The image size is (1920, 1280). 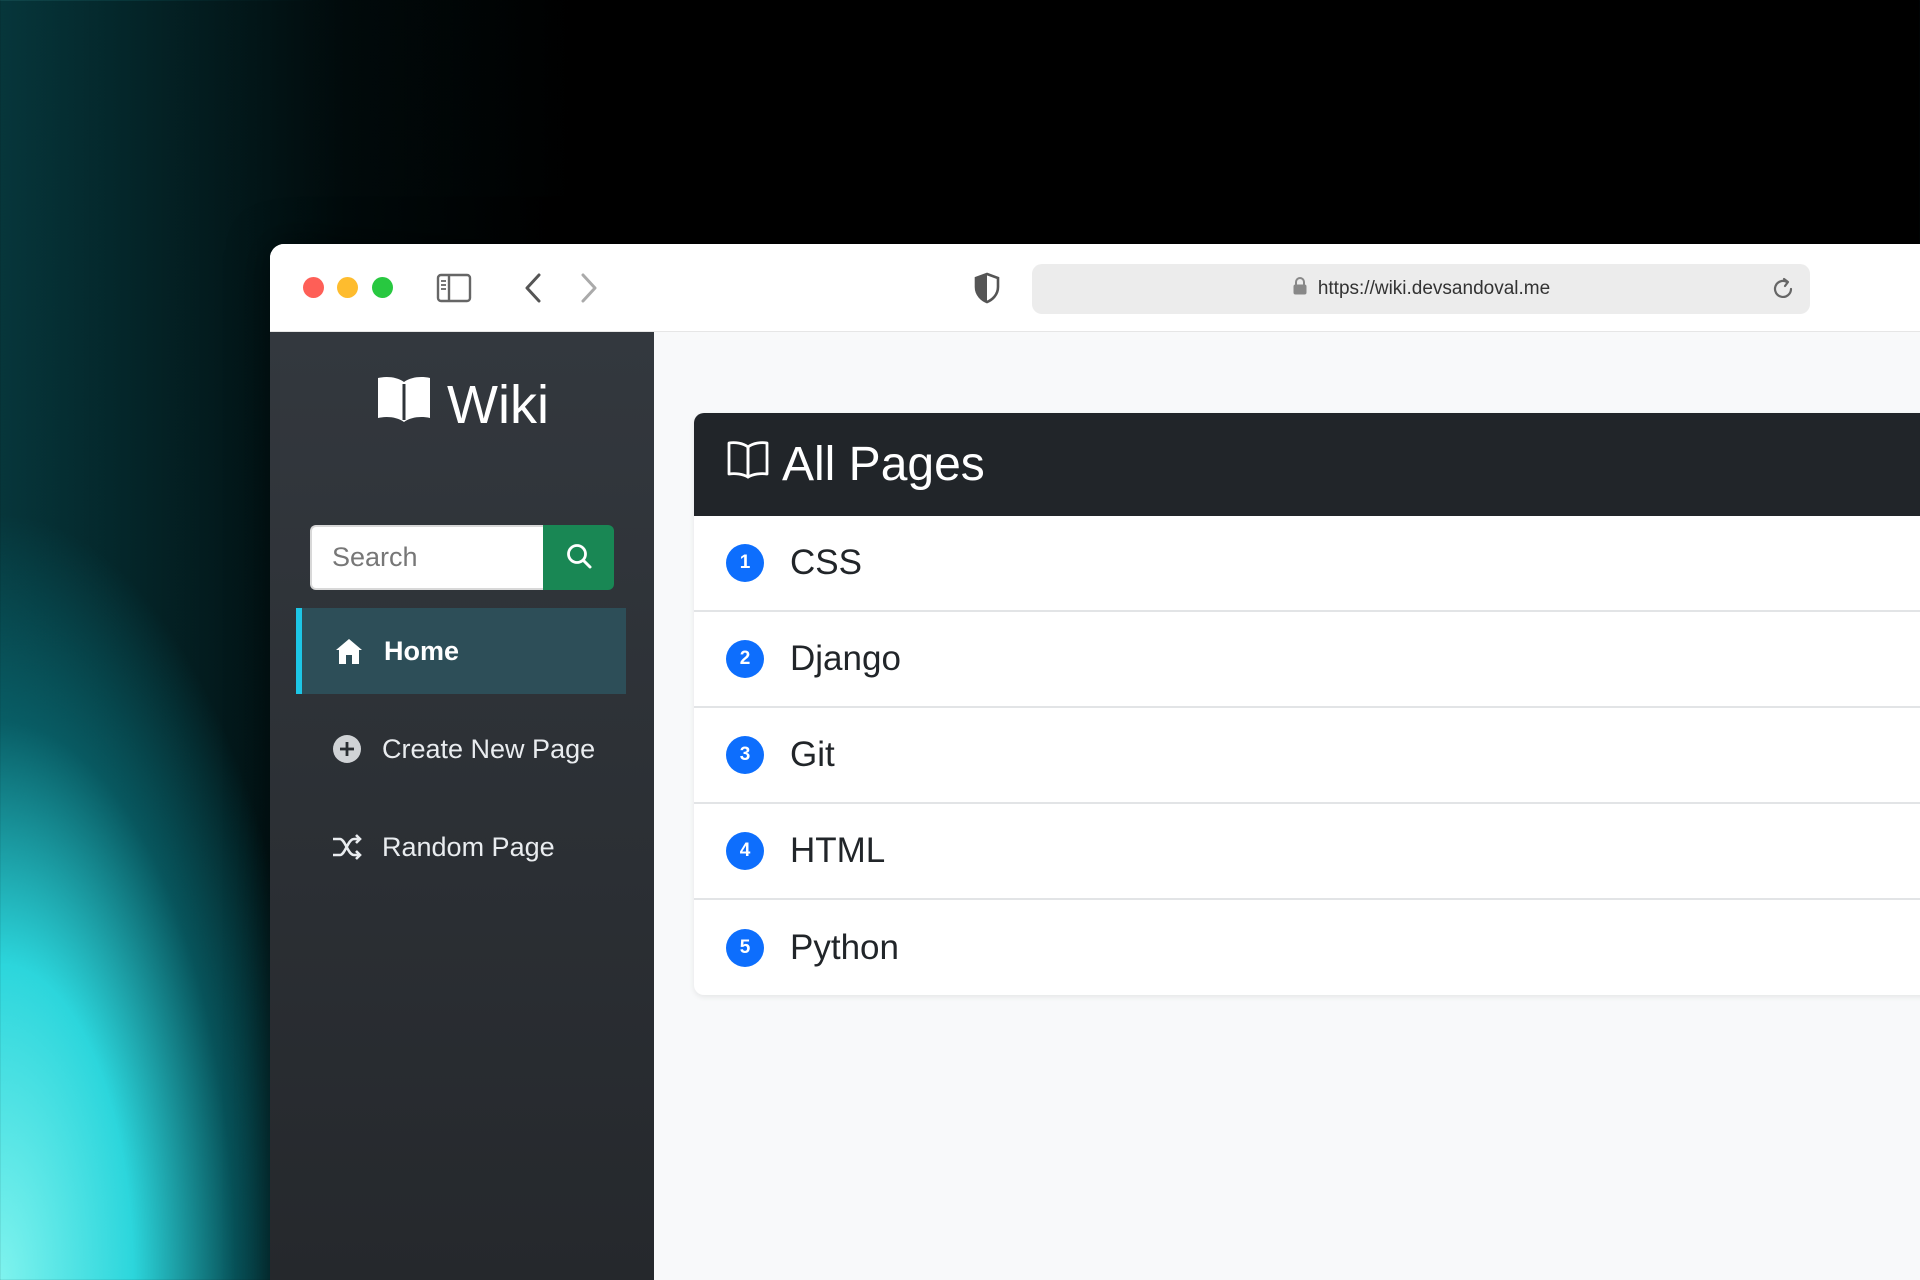 What do you see at coordinates (883, 464) in the screenshot?
I see `page-title: All Pages` at bounding box center [883, 464].